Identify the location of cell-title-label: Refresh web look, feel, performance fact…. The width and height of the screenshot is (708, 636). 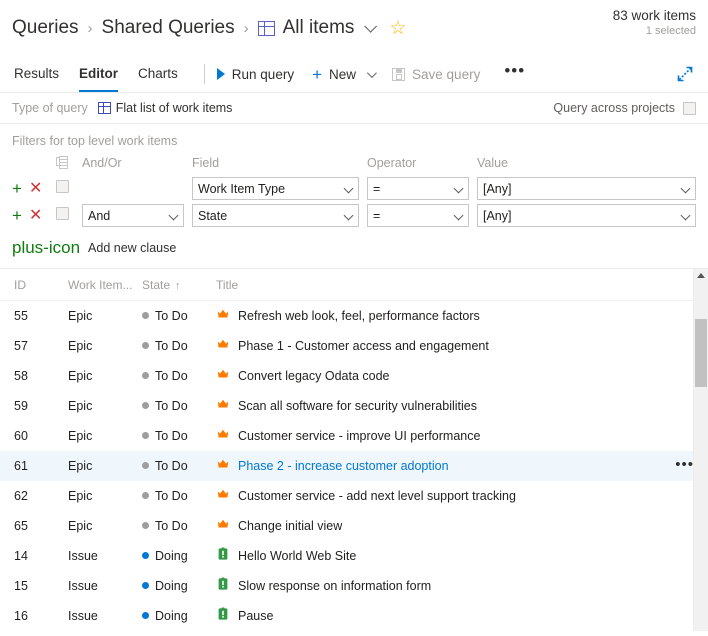
(359, 316).